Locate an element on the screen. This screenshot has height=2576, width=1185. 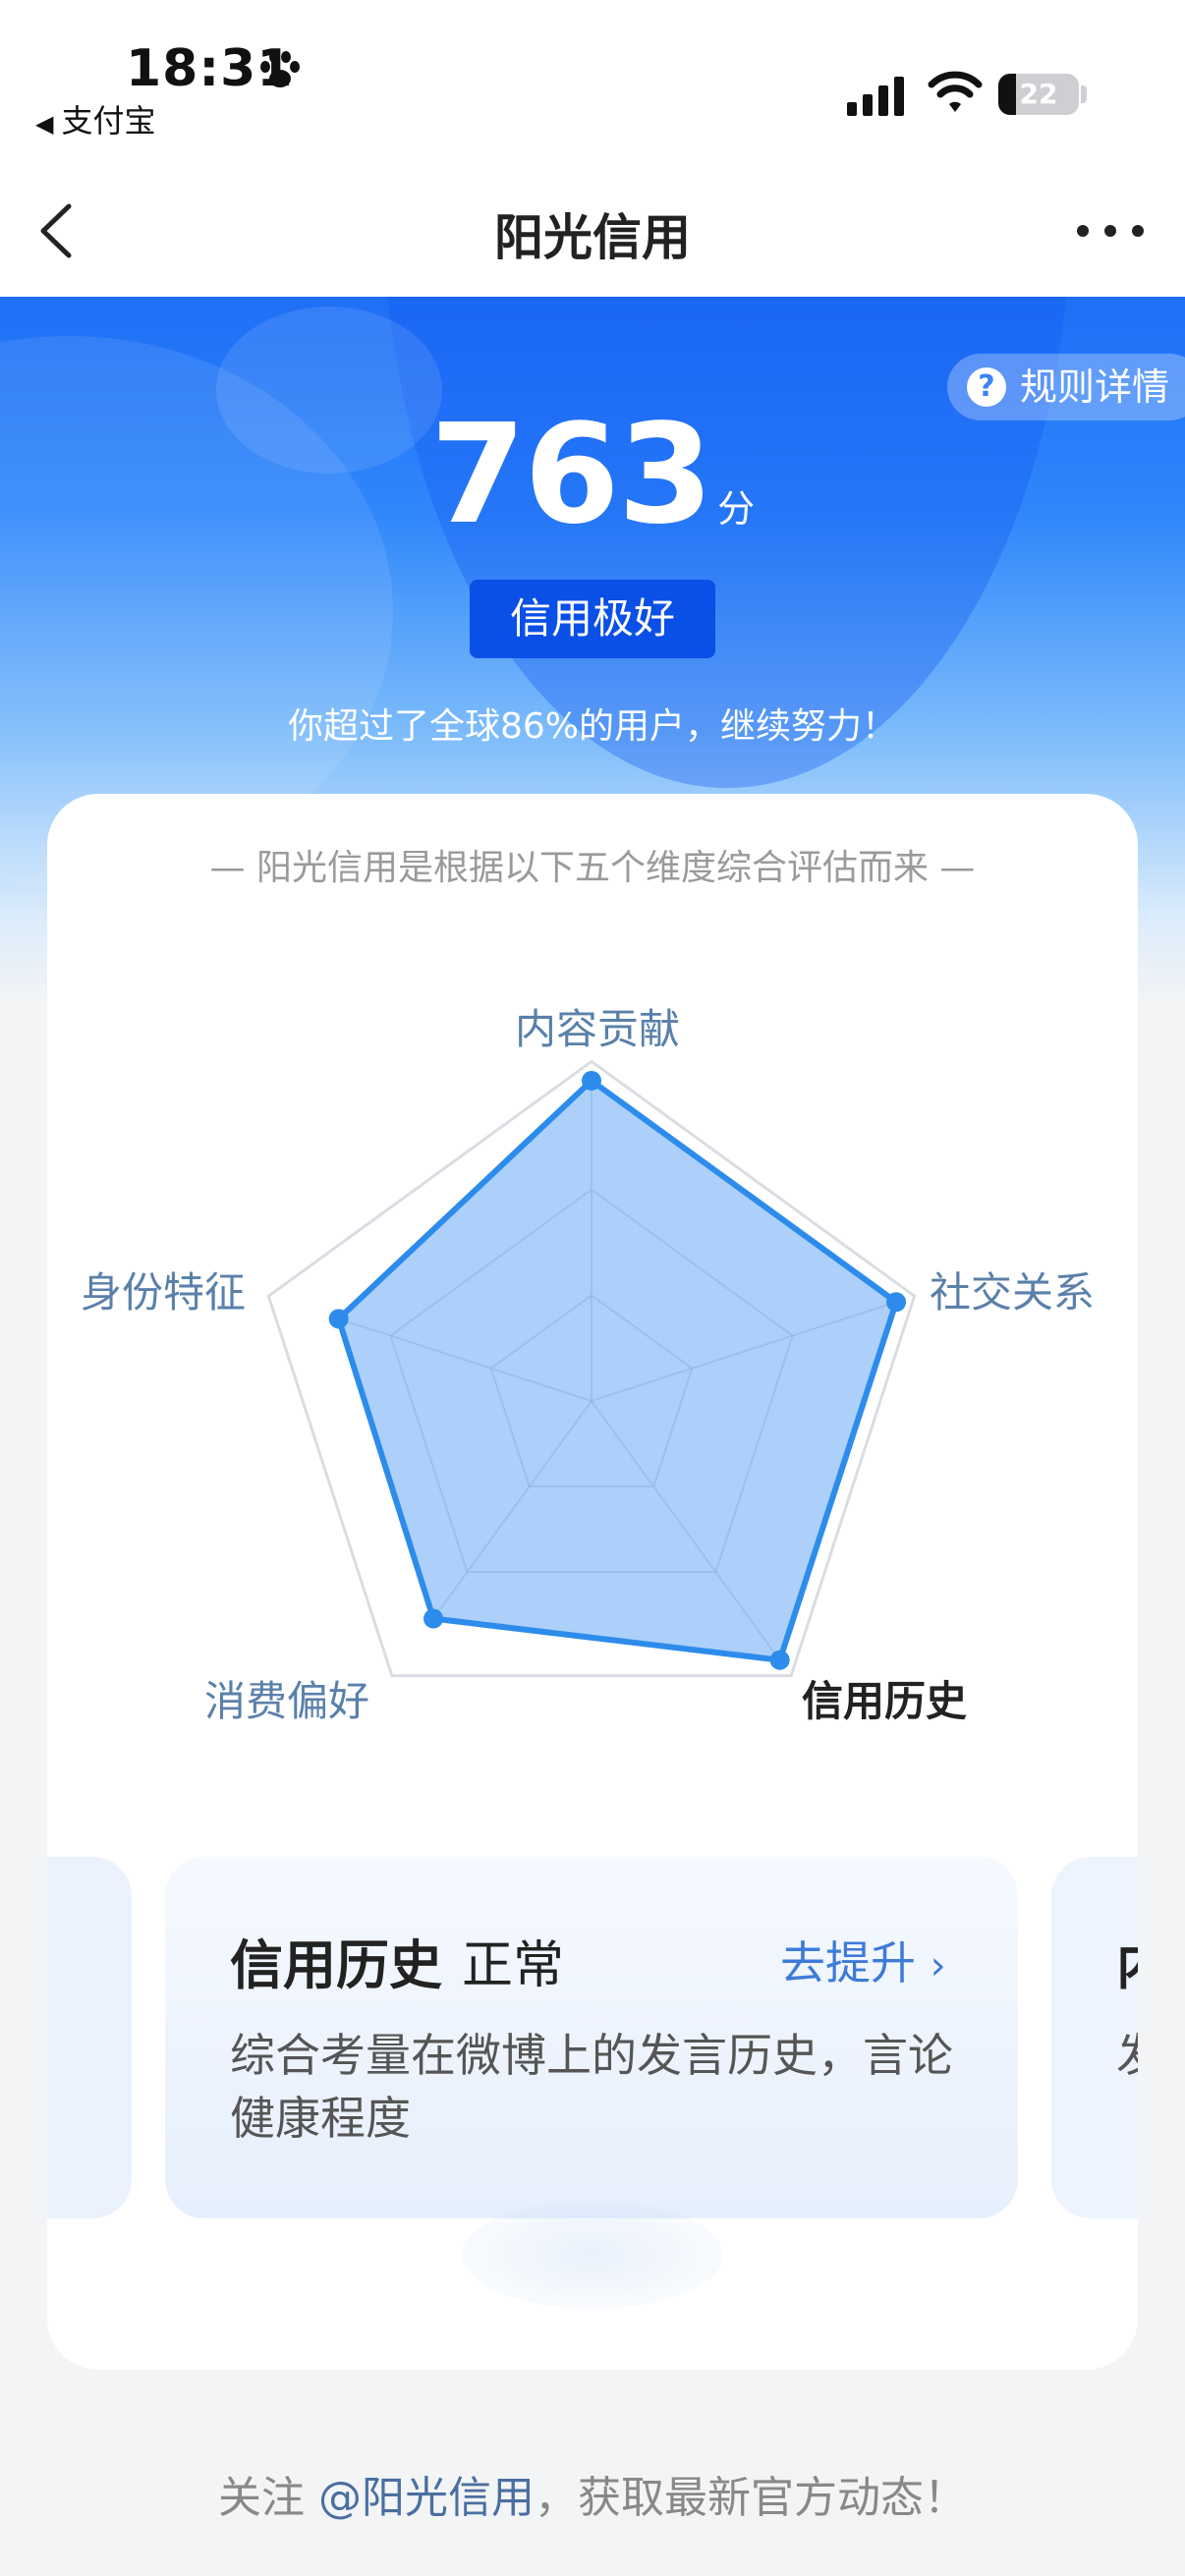
radar-label-credit-history: 信用历史 is located at coordinates (885, 1698).